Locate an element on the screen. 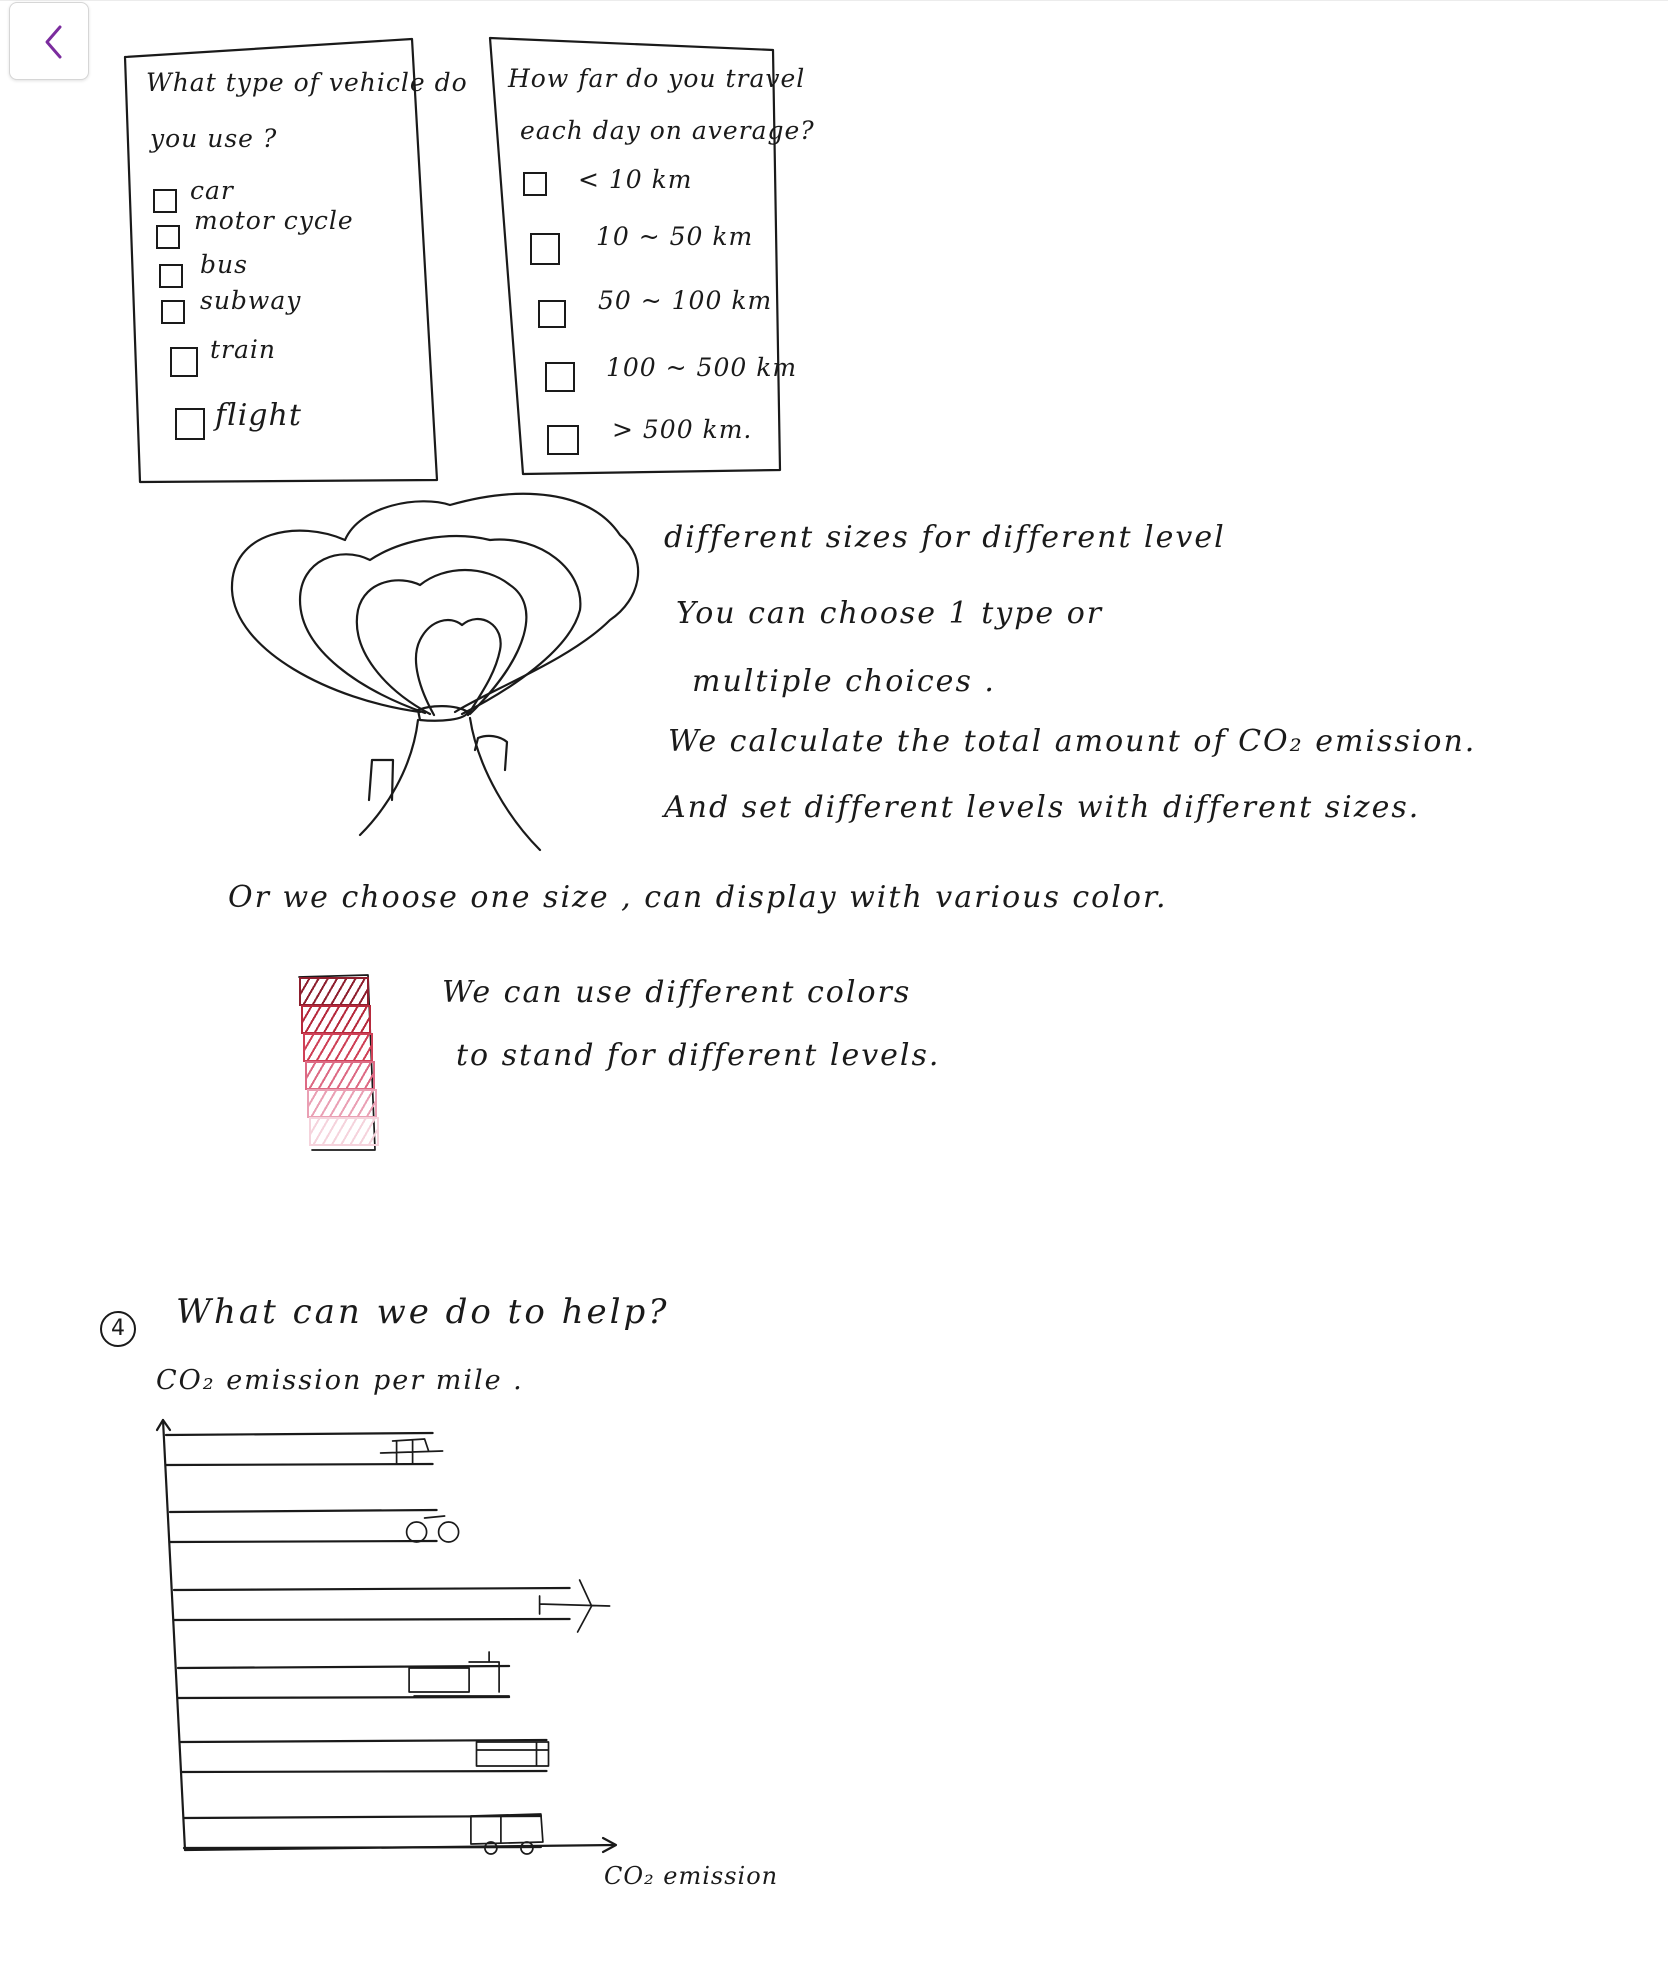 The width and height of the screenshot is (1668, 1972). section-number: 4 is located at coordinates (118, 1329).